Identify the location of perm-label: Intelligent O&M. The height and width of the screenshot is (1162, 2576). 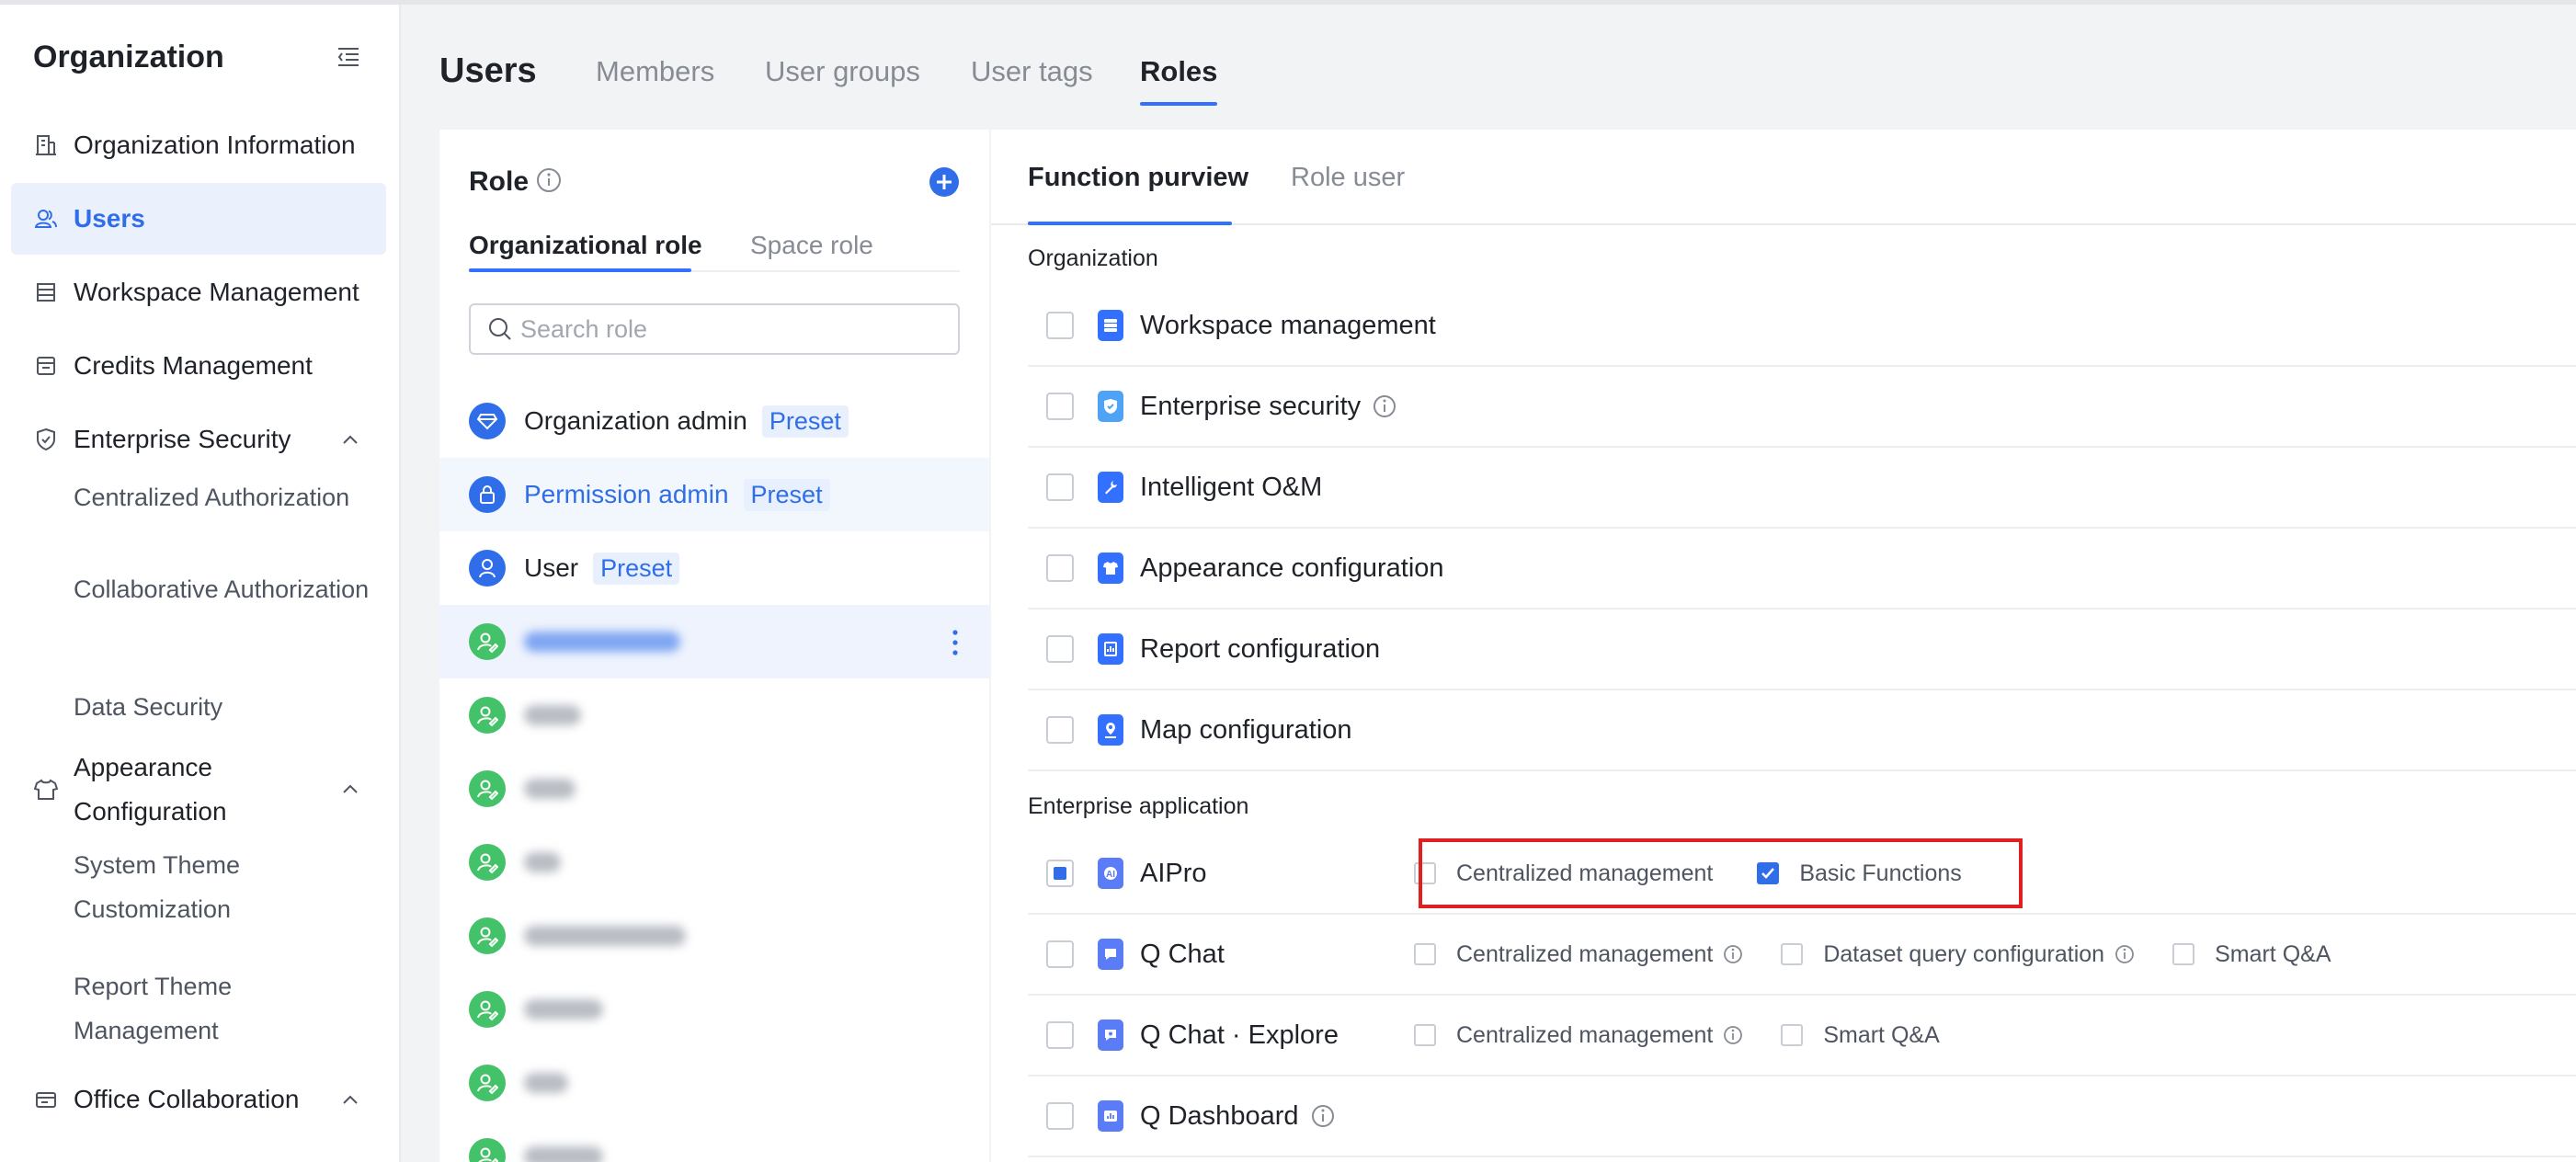
(1231, 487).